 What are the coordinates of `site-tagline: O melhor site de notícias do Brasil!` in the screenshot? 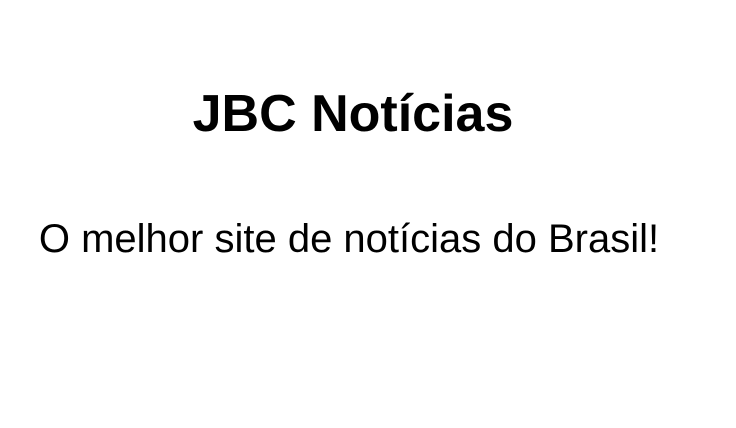 It's located at (349, 239).